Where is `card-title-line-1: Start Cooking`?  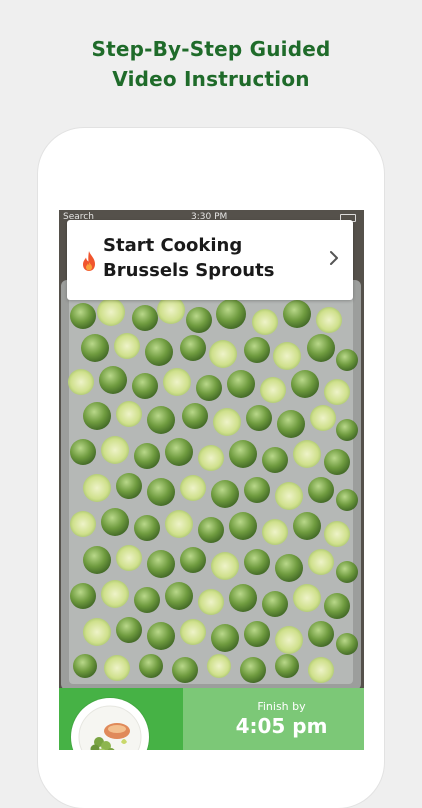 card-title-line-1: Start Cooking is located at coordinates (173, 245).